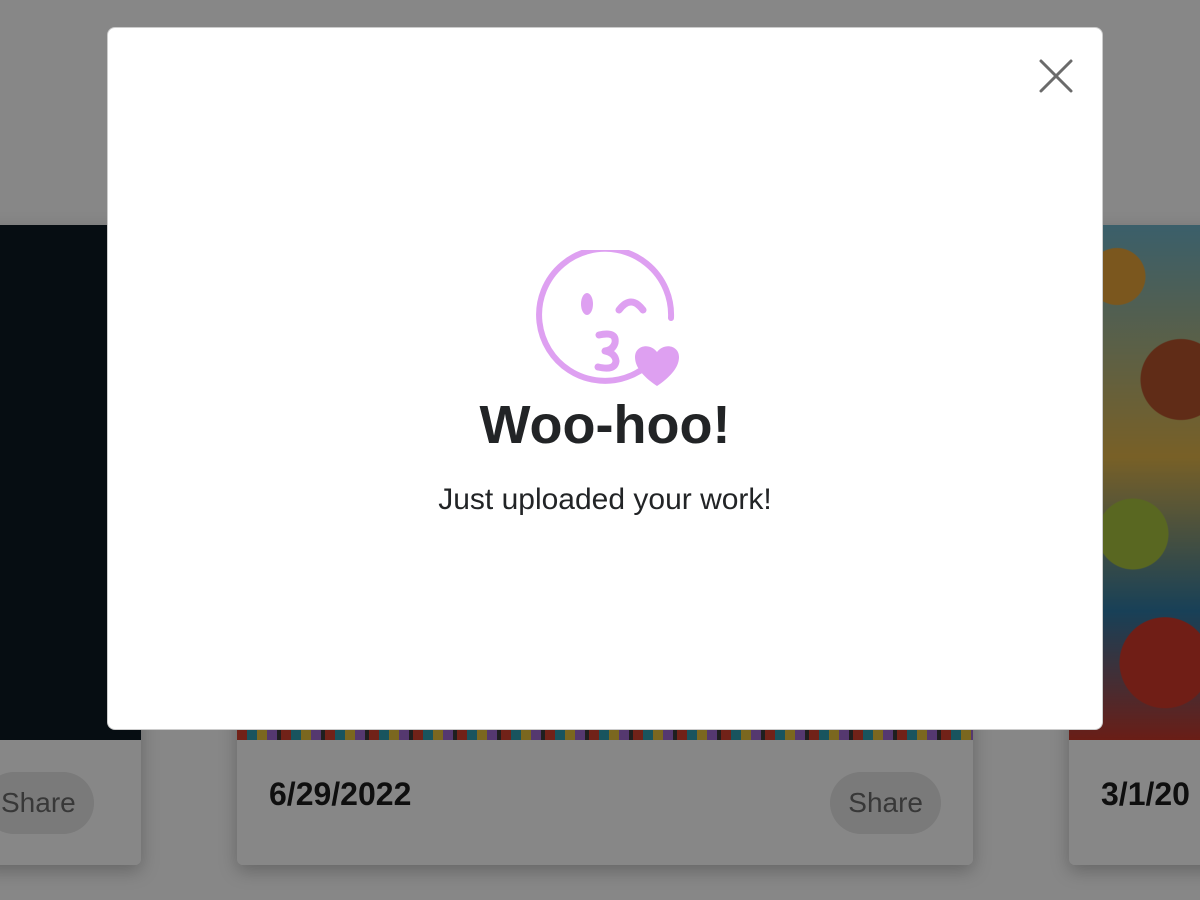 The image size is (1200, 900). I want to click on dialog-title: Woo-hoo!, so click(605, 425).